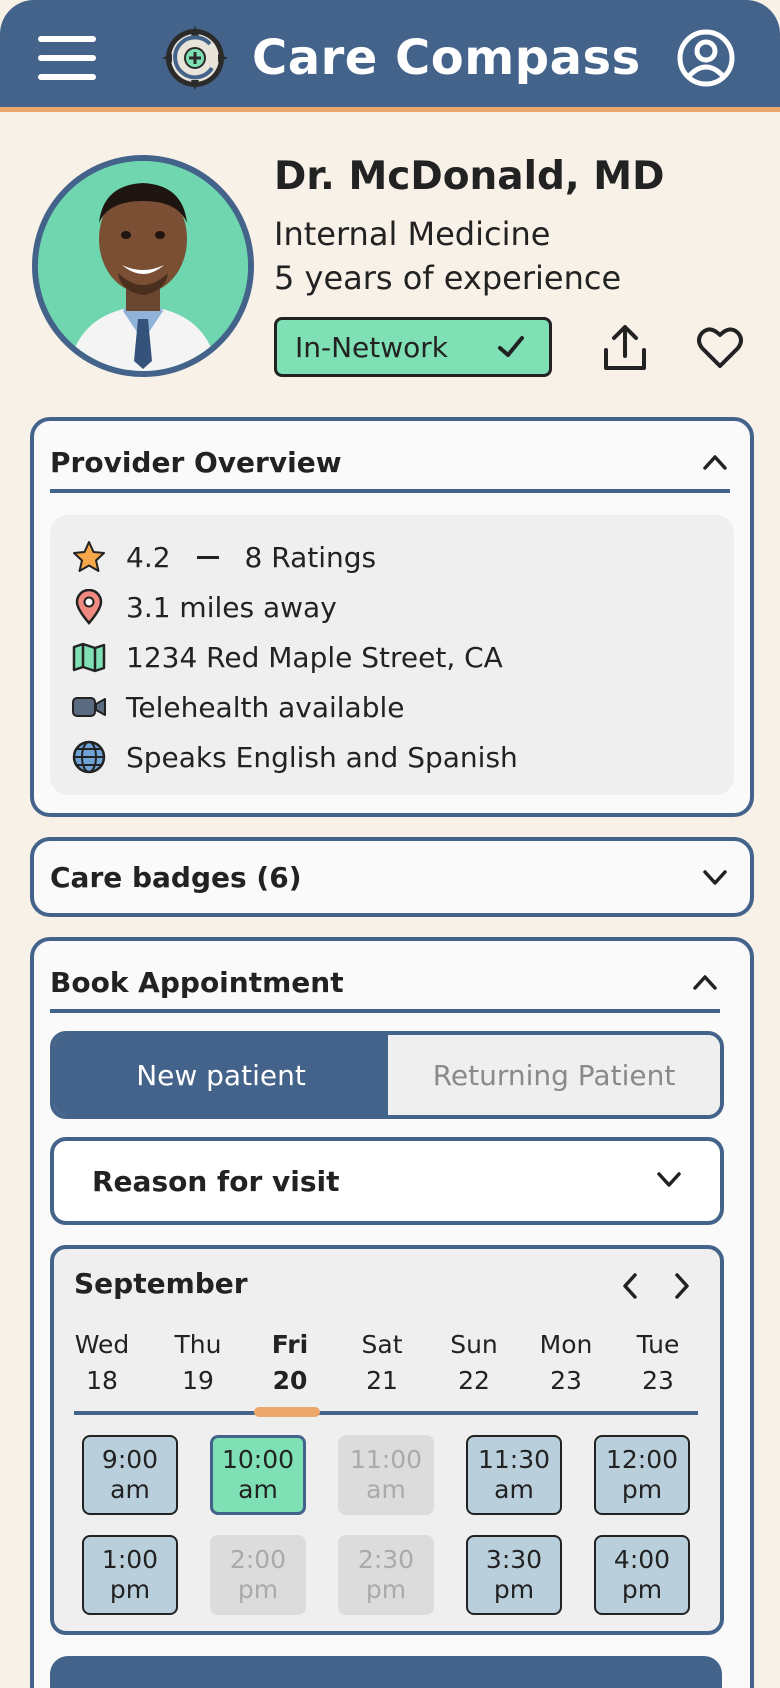 This screenshot has height=1688, width=780. Describe the element at coordinates (474, 1344) in the screenshot. I see `day-of-week: Sun` at that location.